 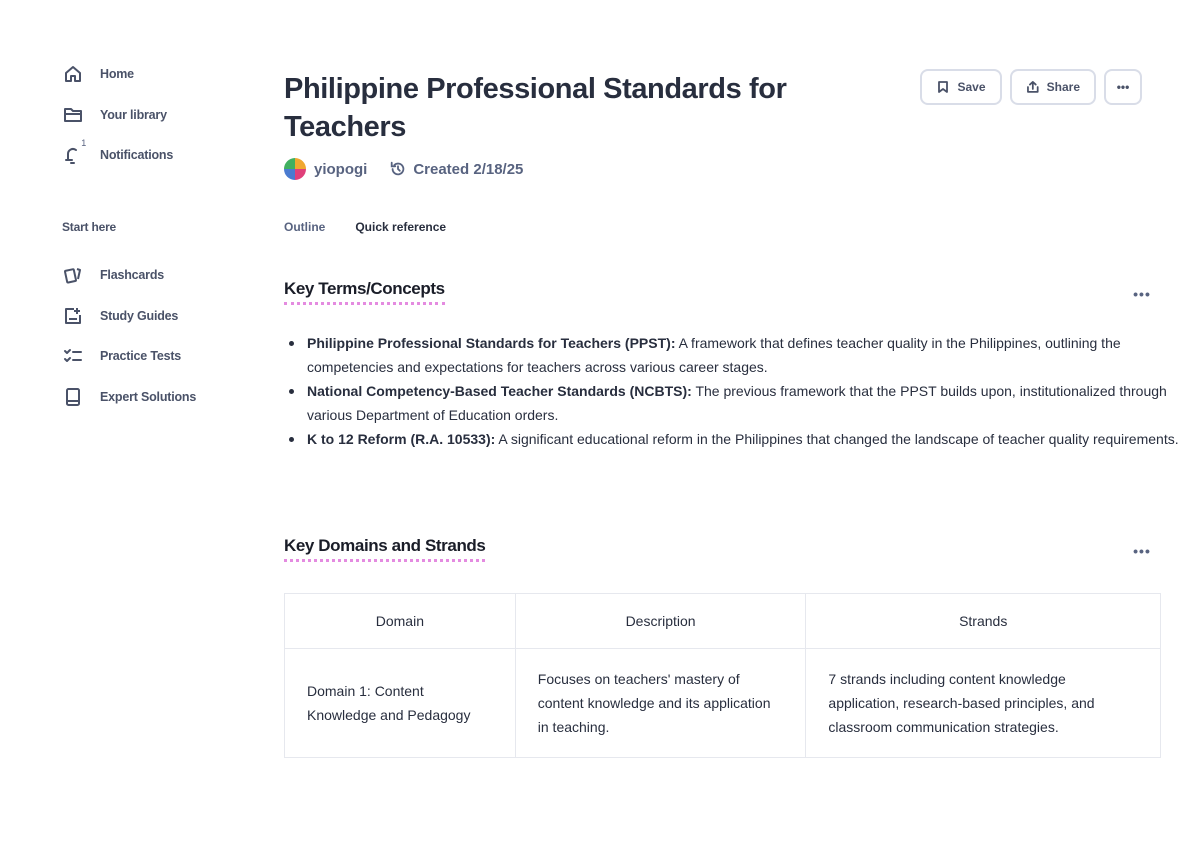 I want to click on notification-count: 1, so click(x=83, y=143).